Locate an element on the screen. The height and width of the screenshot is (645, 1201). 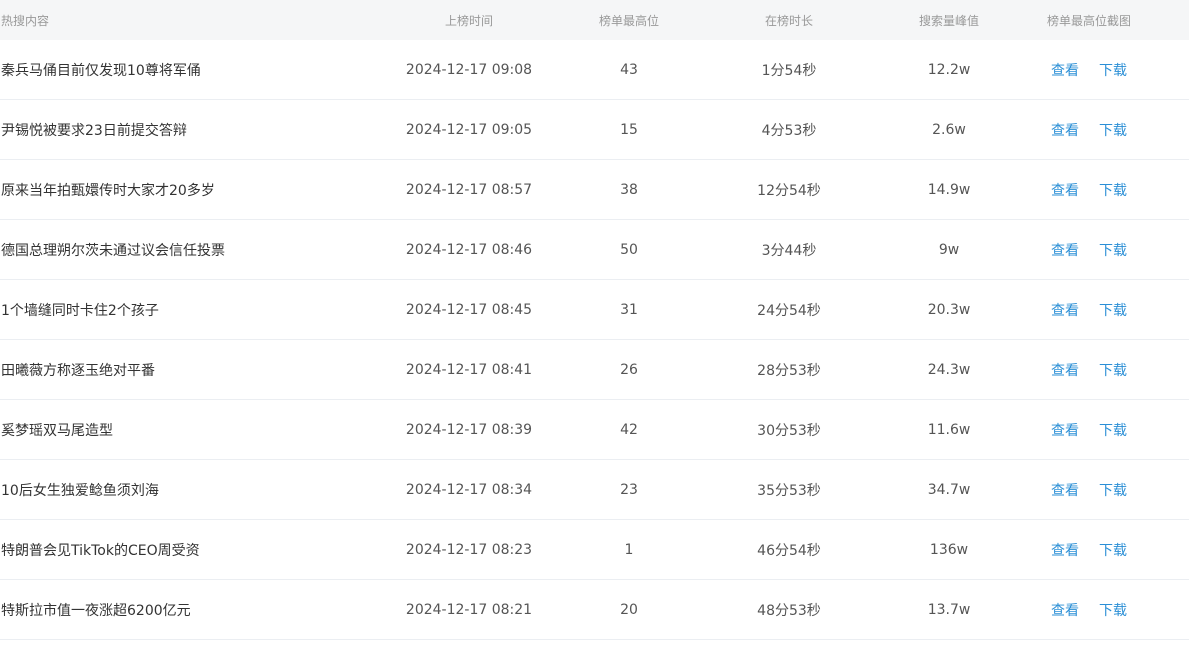
row-peak: 11.6w is located at coordinates (949, 429).